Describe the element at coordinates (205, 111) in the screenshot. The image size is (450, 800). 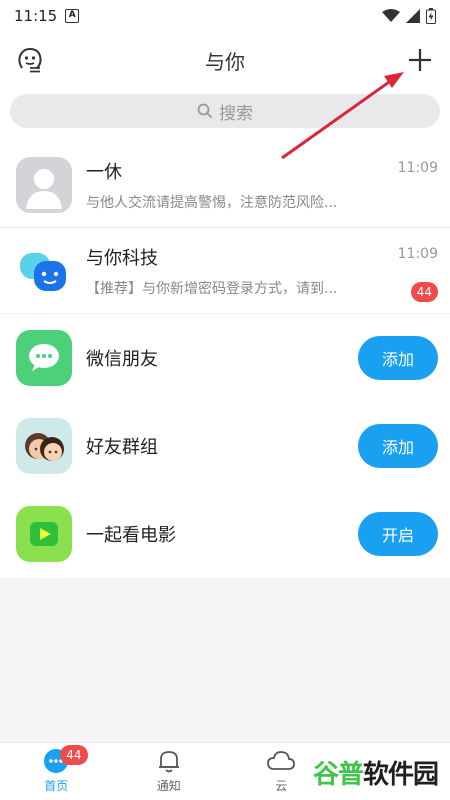
I see `search-icon` at that location.